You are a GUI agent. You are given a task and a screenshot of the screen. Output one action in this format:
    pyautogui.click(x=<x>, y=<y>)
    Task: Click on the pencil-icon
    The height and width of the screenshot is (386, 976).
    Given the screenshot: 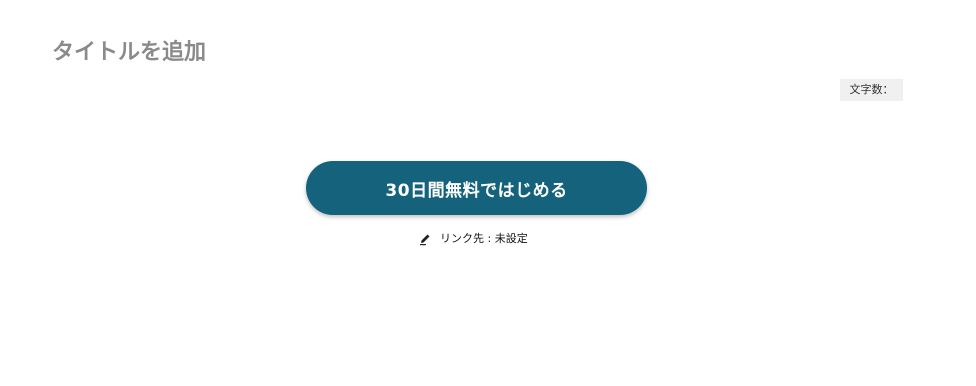 What is the action you would take?
    pyautogui.click(x=425, y=238)
    